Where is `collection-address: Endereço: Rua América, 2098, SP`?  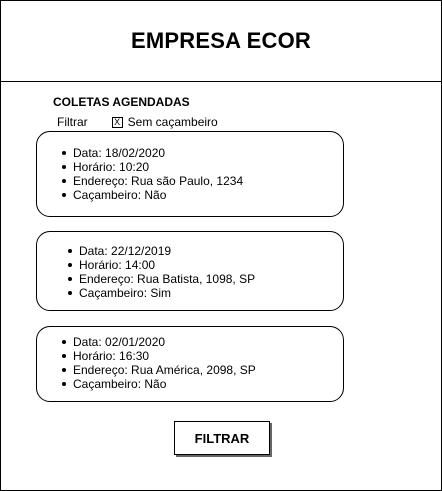
collection-address: Endereço: Rua América, 2098, SP is located at coordinates (158, 370).